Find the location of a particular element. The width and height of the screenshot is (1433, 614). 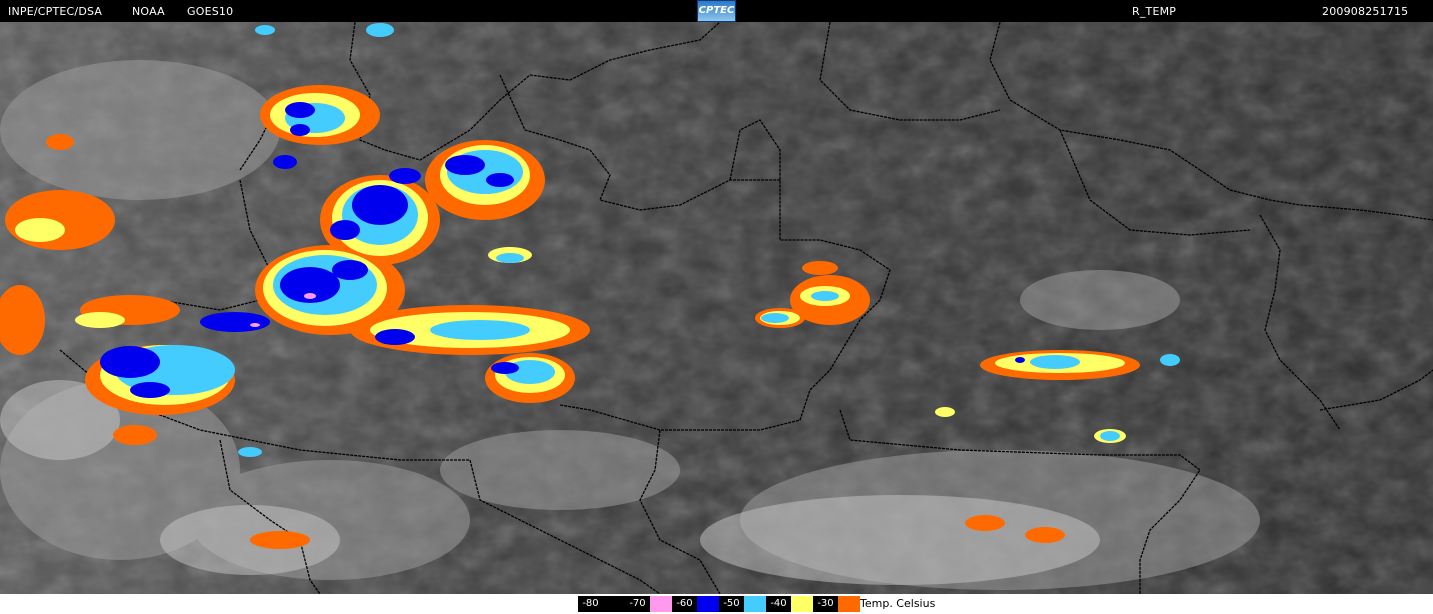

legend-value-label: -60 is located at coordinates (684, 604).